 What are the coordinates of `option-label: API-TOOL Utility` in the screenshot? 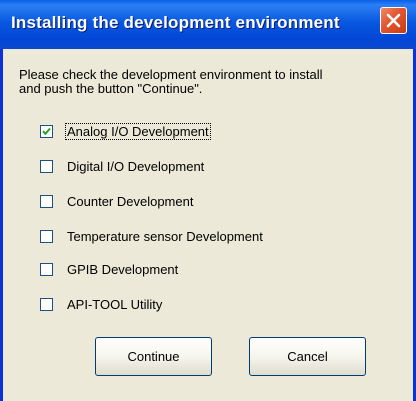 It's located at (115, 304).